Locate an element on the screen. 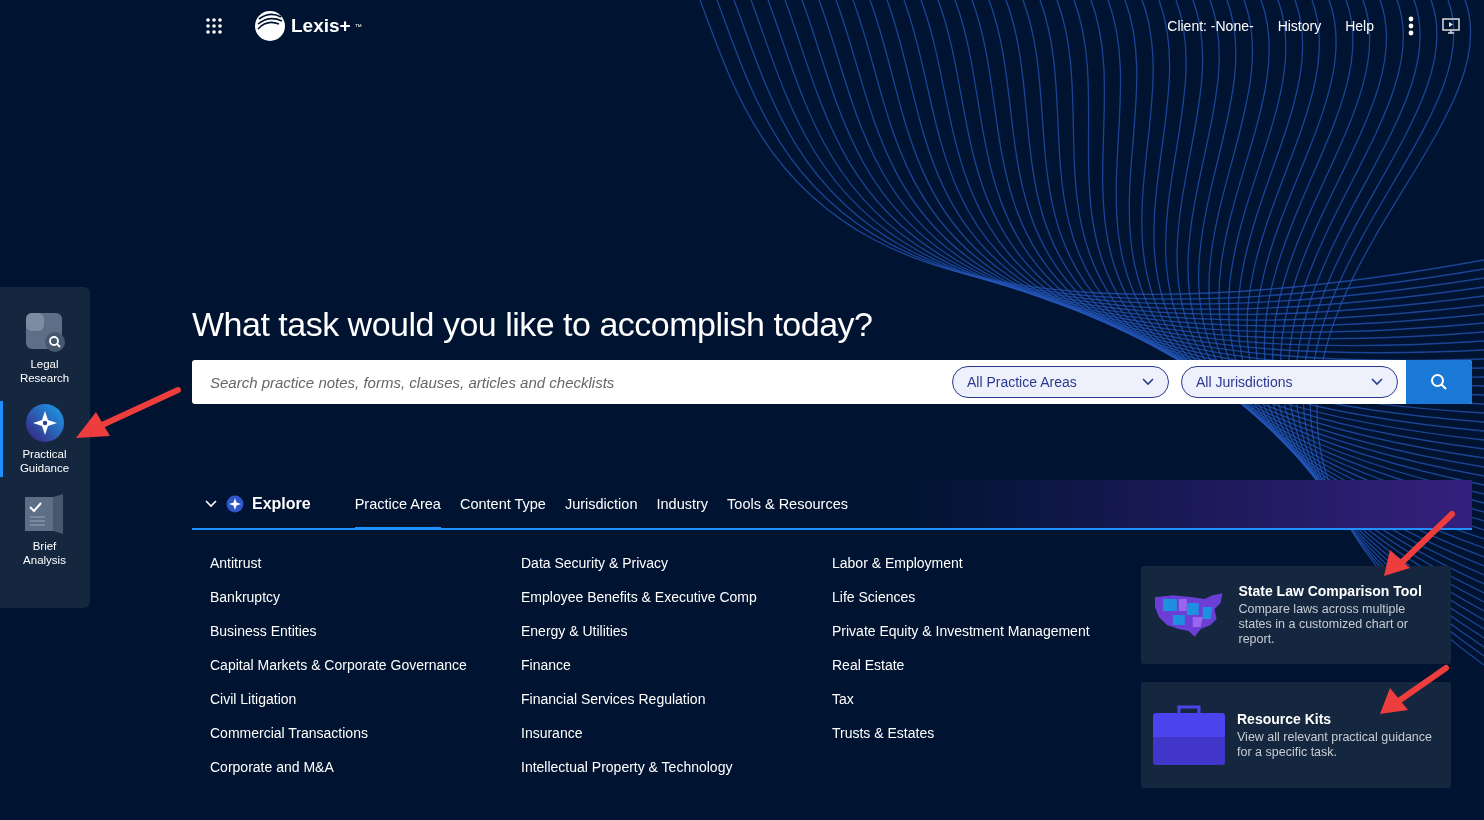 The width and height of the screenshot is (1484, 820). card-title: State Law Comparison Tool is located at coordinates (1330, 591).